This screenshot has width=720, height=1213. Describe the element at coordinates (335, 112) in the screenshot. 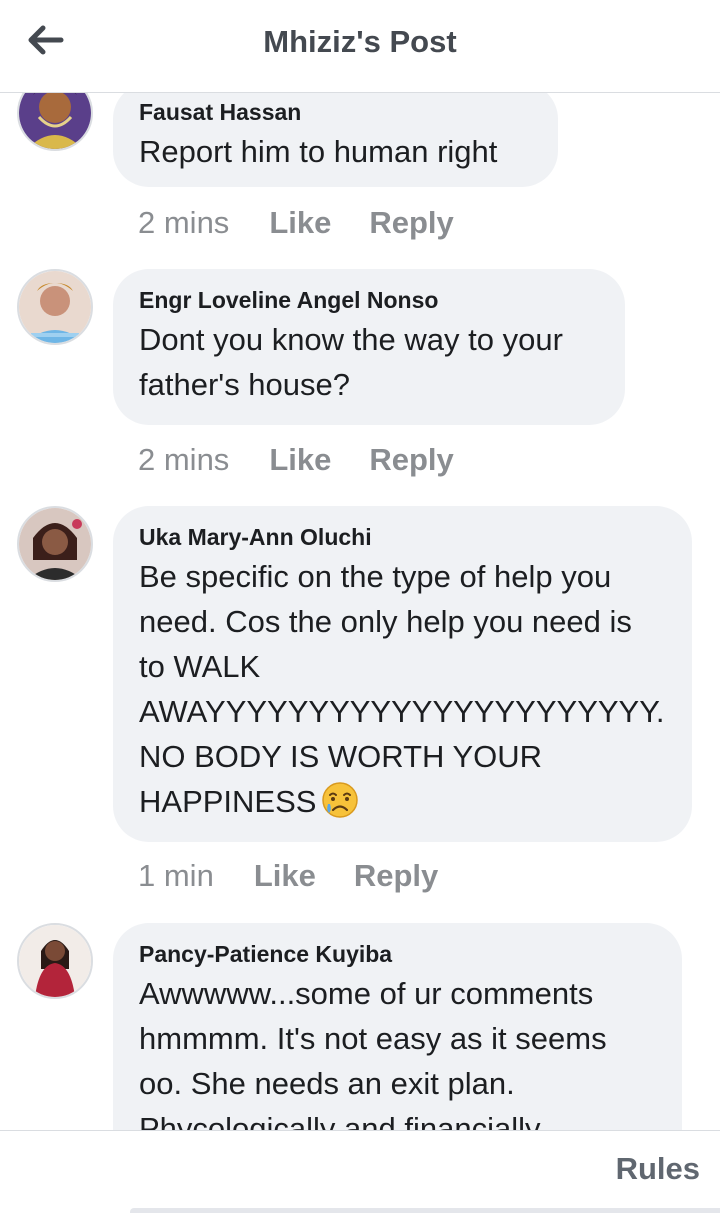

I see `comment-author: Fausat Hassan` at that location.